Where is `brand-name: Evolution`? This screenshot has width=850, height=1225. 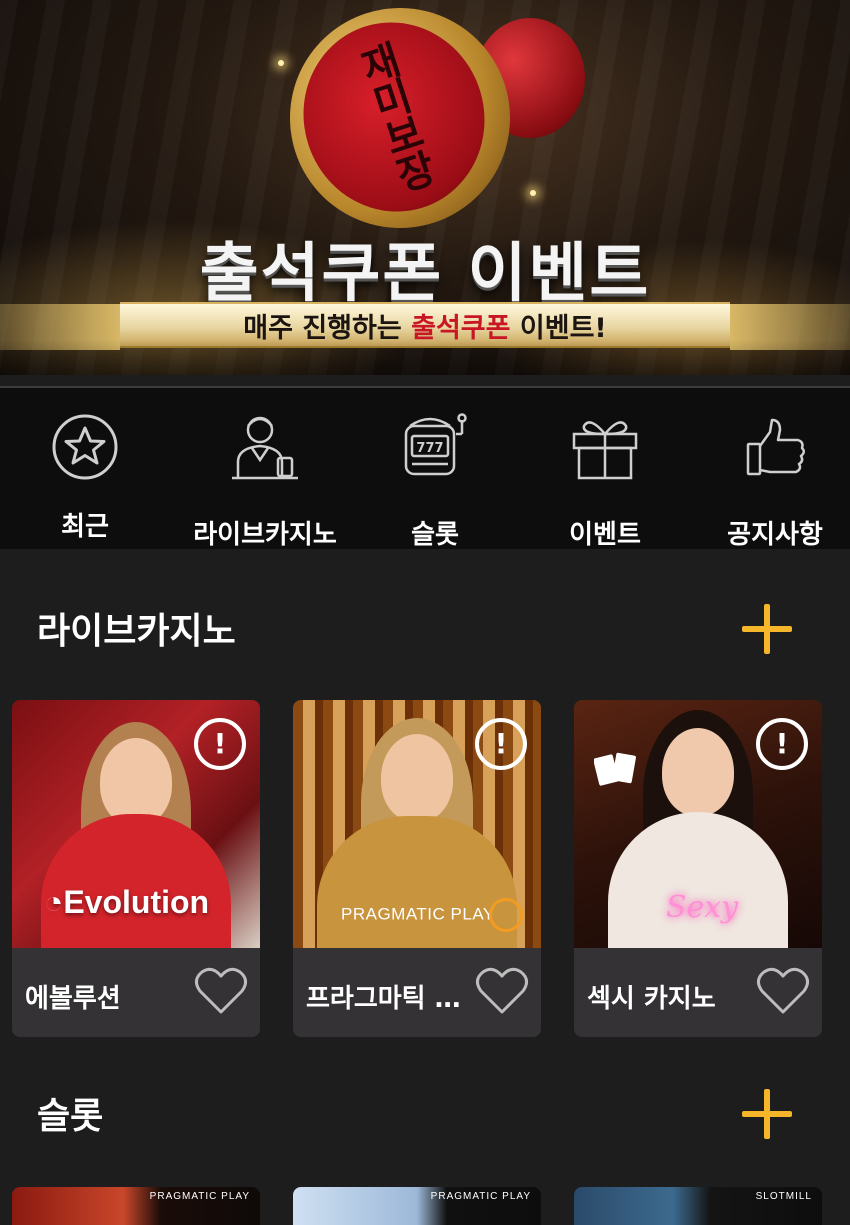 brand-name: Evolution is located at coordinates (136, 902).